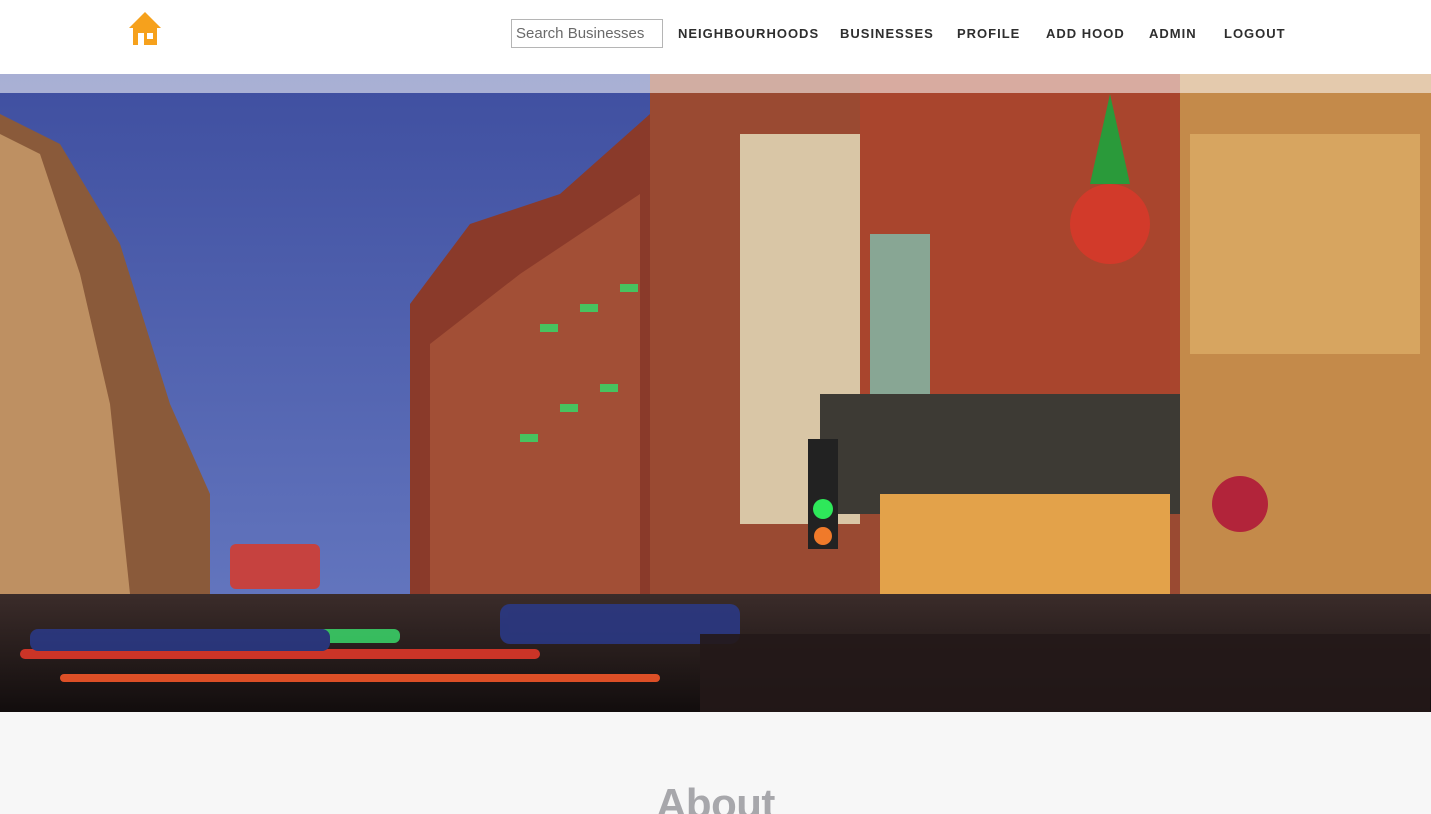  Describe the element at coordinates (1085, 33) in the screenshot. I see `nav-link-add-hood: ADD HOOD` at that location.